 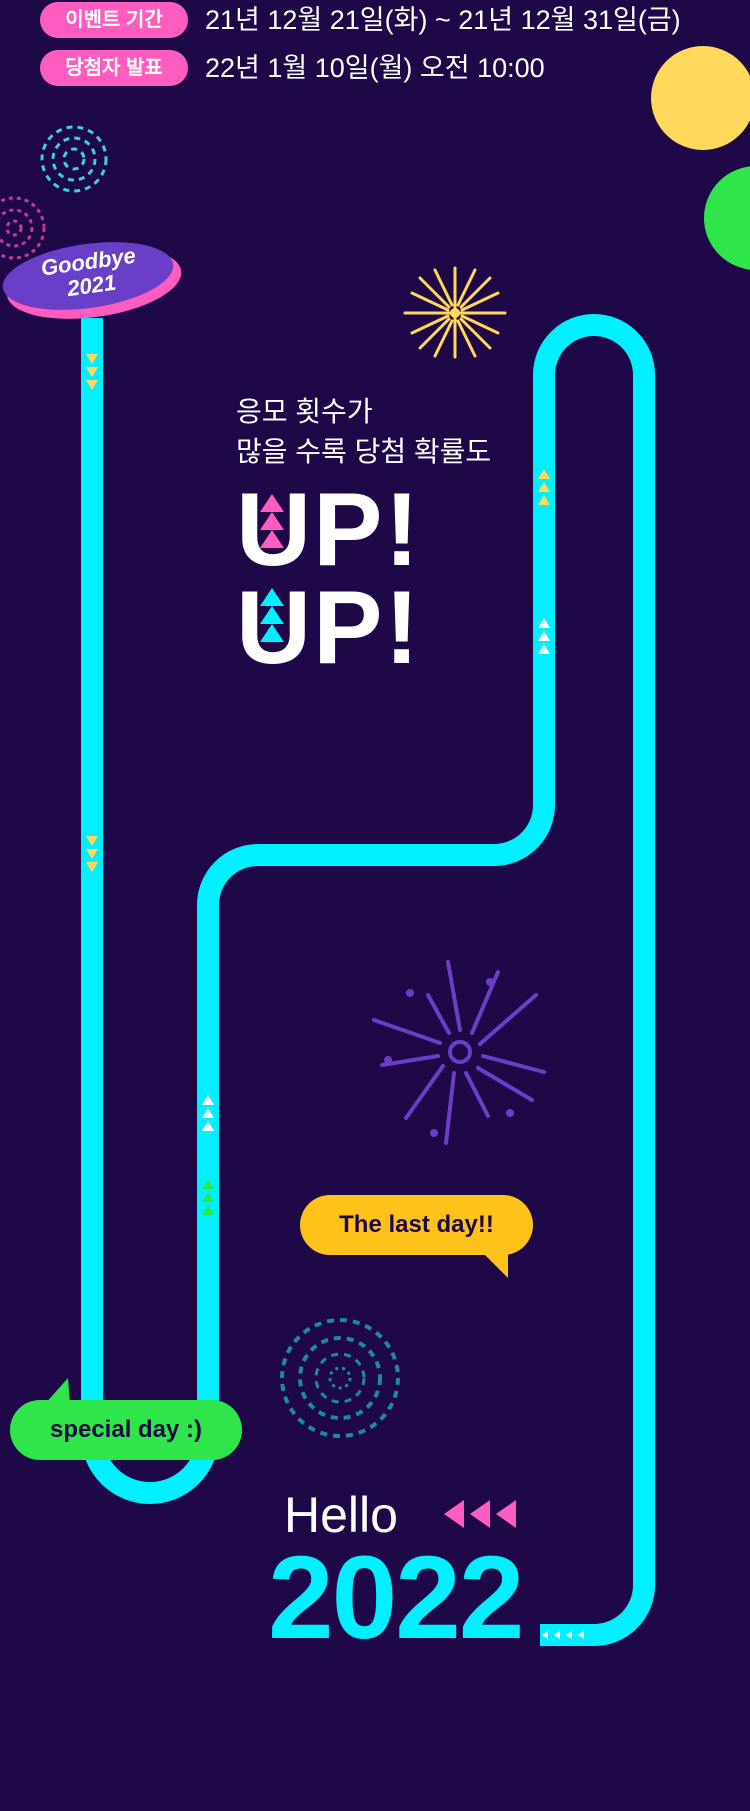 I want to click on headline-line2: 많을 수록 당첨 확률도, so click(x=364, y=451).